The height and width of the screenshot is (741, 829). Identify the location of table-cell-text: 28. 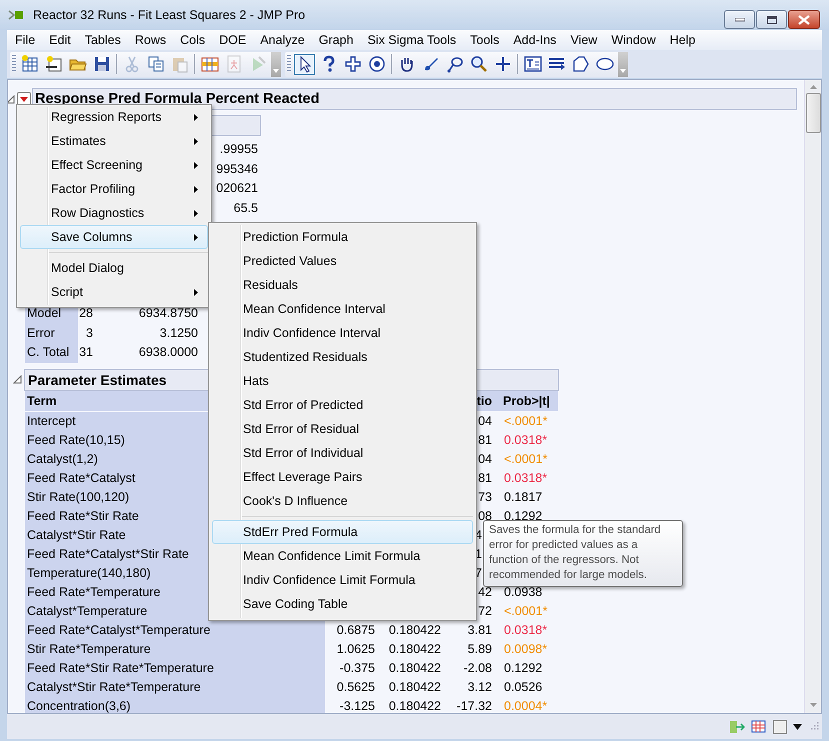
(85, 313).